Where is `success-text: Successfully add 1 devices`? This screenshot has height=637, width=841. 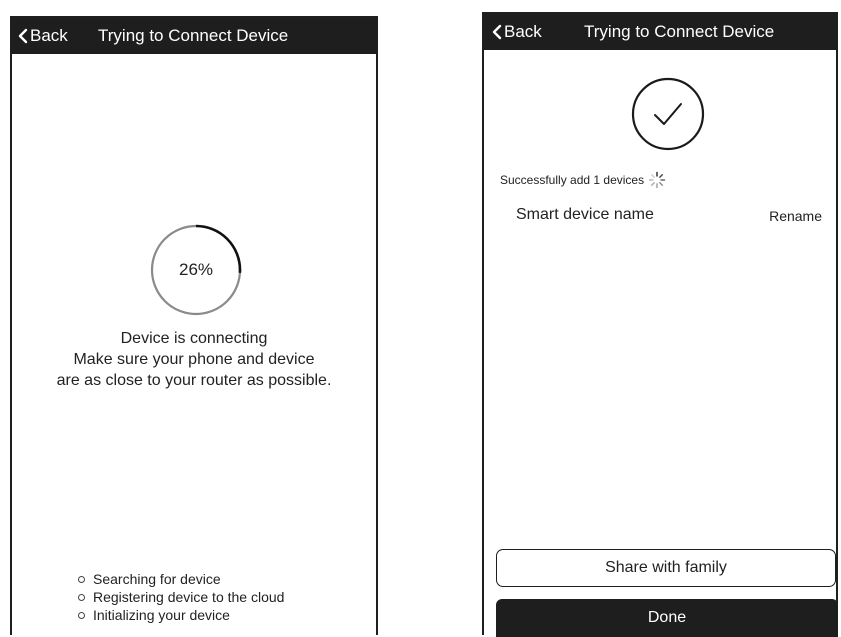 success-text: Successfully add 1 devices is located at coordinates (572, 180).